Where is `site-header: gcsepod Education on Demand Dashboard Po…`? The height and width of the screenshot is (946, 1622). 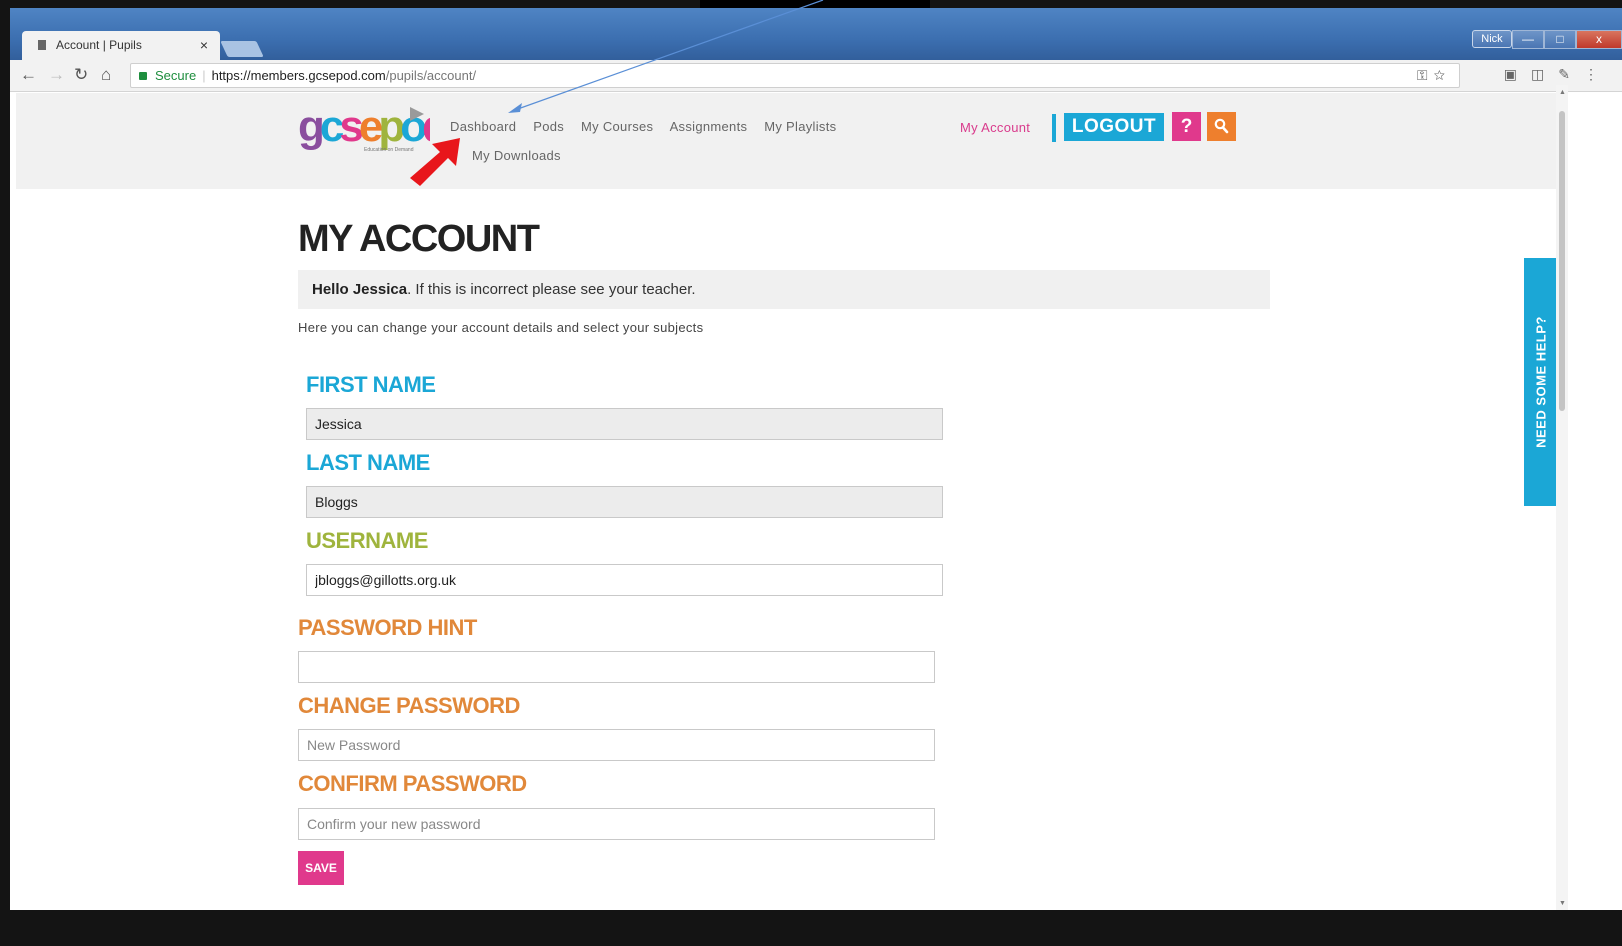 site-header: gcsepod Education on Demand Dashboard Po… is located at coordinates (786, 141).